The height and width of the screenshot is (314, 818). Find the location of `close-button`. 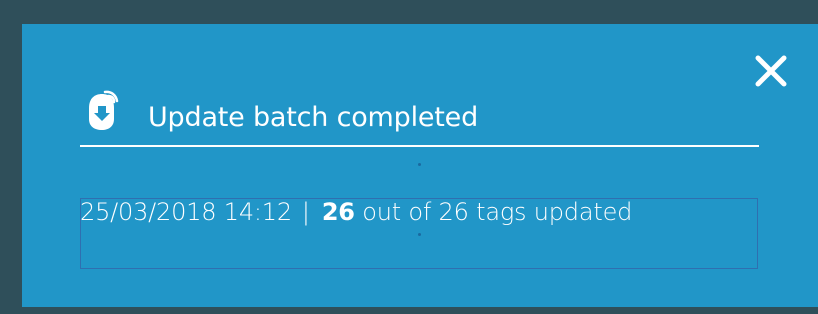

close-button is located at coordinates (771, 71).